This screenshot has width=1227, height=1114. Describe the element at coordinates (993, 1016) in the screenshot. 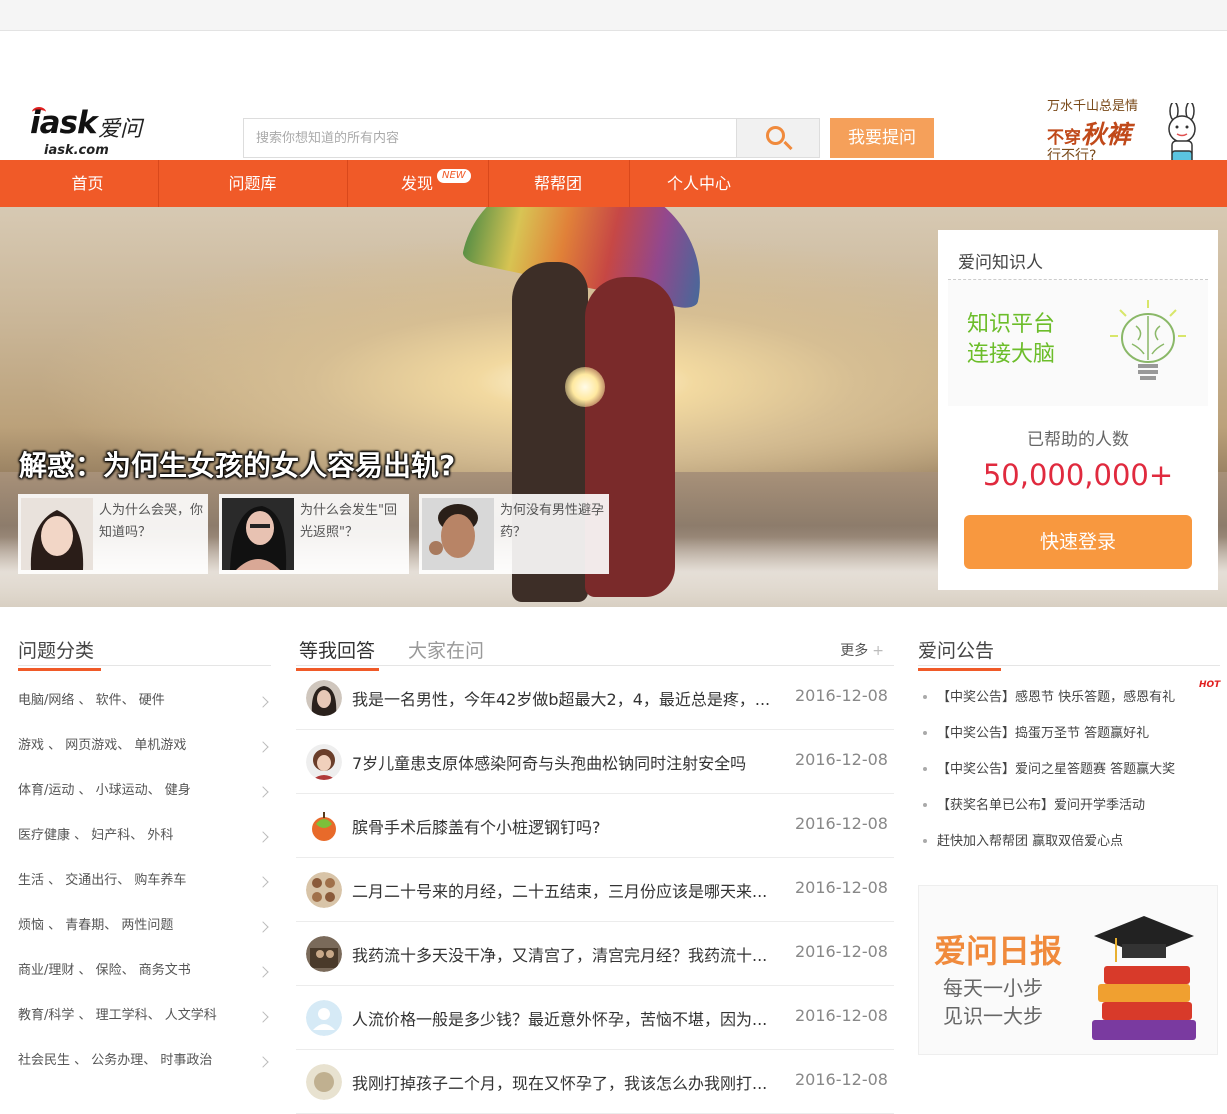

I see `daily-line2: 见识一大步` at that location.